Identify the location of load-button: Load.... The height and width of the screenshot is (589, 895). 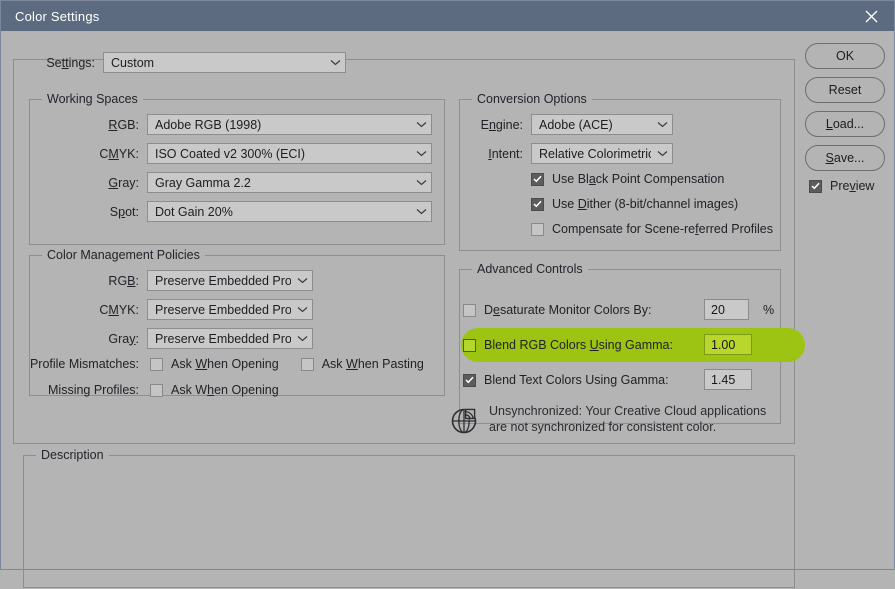
(845, 124).